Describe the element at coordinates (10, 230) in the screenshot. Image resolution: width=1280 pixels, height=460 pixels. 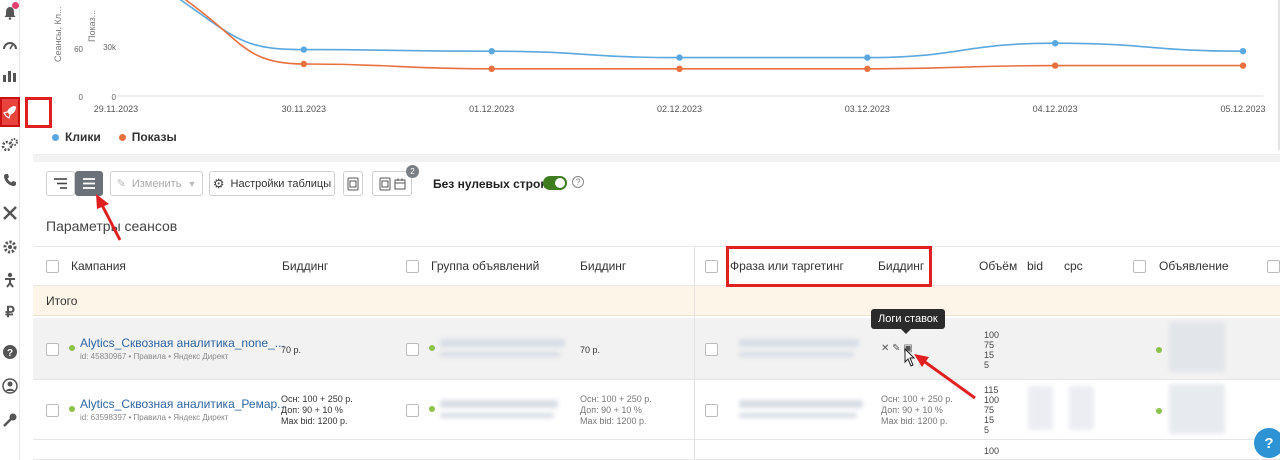
I see `left-sidebar: ₽ ?` at that location.